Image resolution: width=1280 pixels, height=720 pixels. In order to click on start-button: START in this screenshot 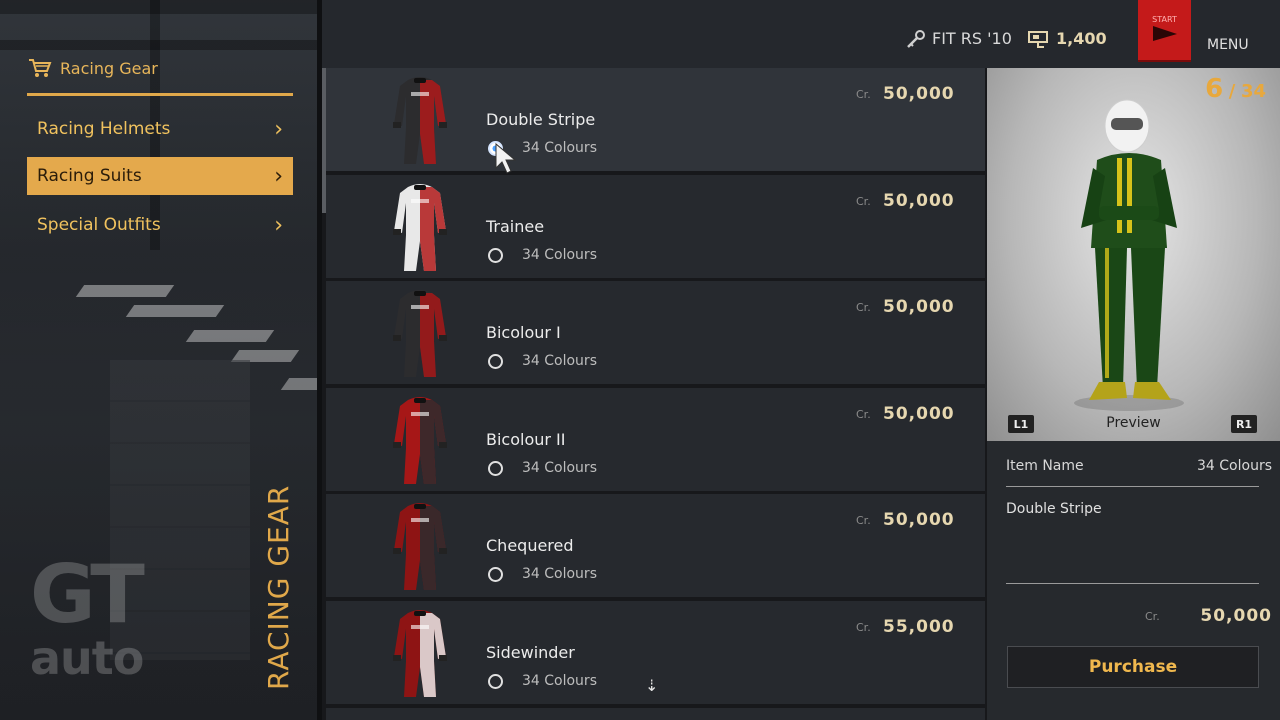, I will do `click(1164, 31)`.